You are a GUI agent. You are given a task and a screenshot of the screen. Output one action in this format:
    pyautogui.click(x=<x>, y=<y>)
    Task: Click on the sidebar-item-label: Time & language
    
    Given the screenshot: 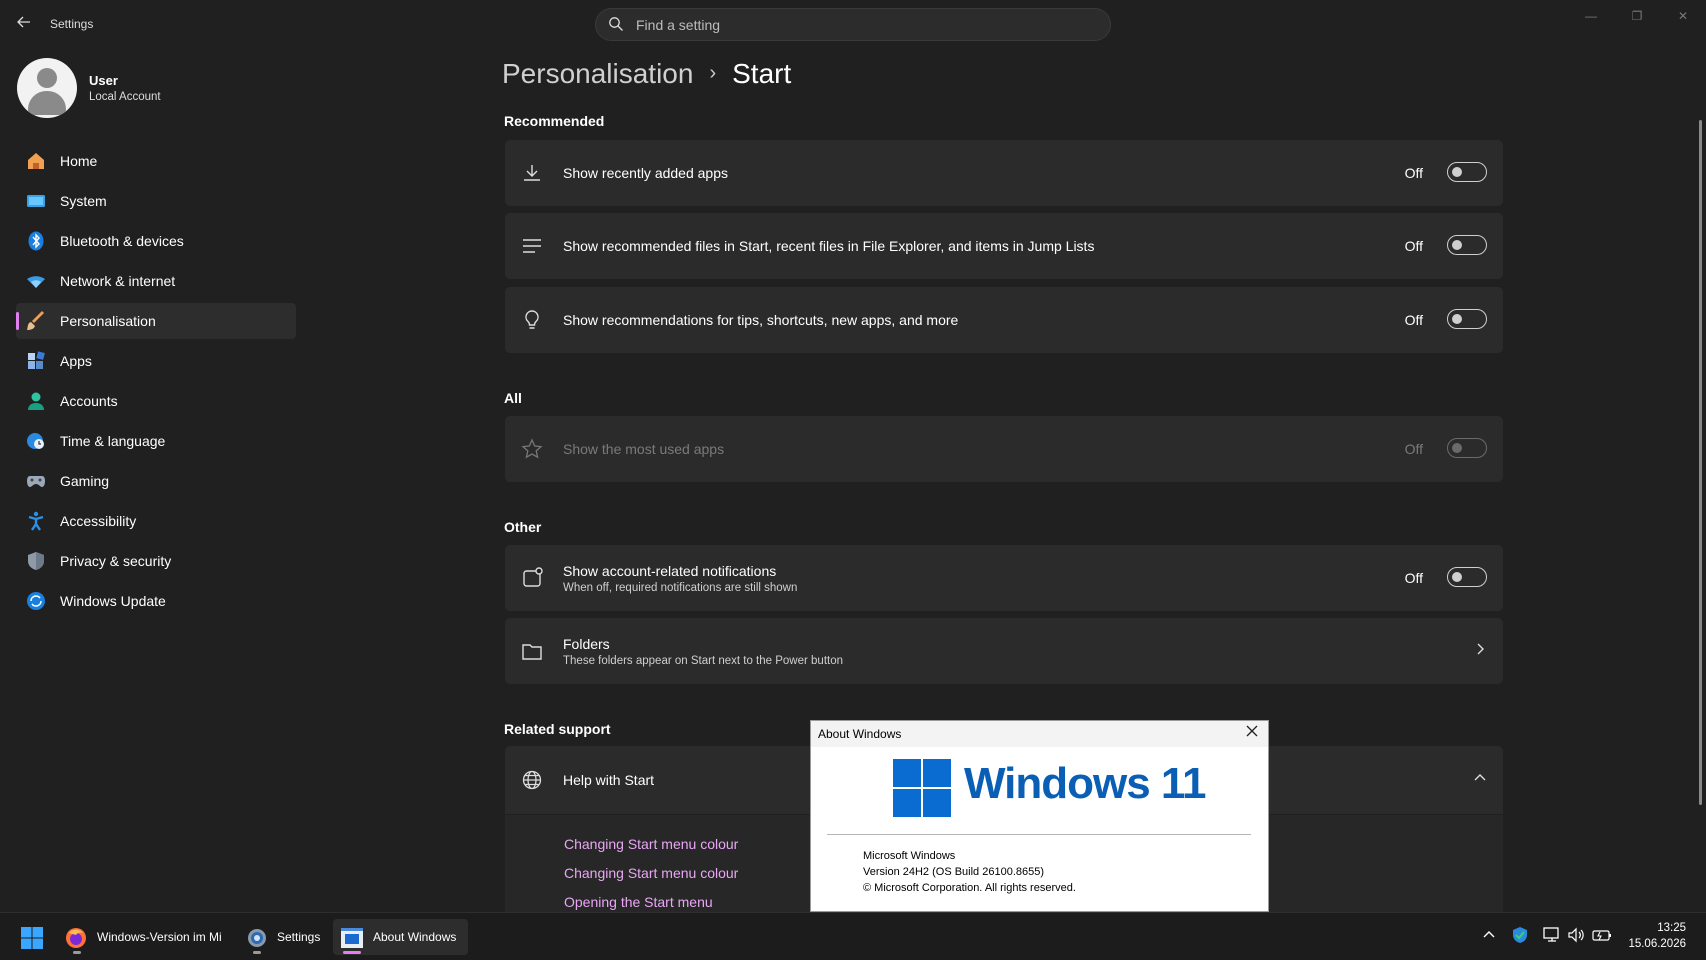 What is the action you would take?
    pyautogui.click(x=113, y=441)
    